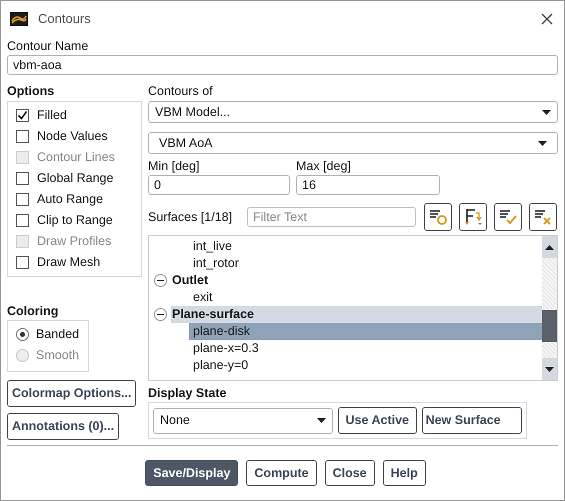  Describe the element at coordinates (219, 185) in the screenshot. I see `min-field: 0` at that location.